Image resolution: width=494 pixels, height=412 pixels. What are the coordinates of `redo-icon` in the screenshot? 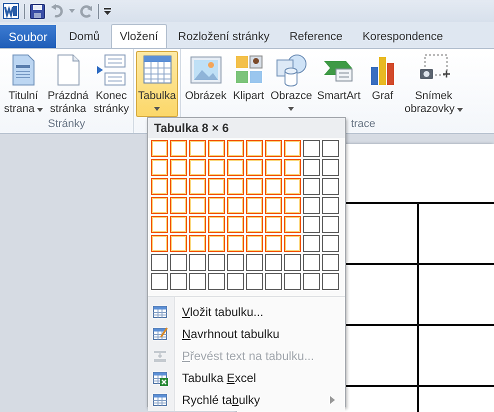 It's located at (86, 11).